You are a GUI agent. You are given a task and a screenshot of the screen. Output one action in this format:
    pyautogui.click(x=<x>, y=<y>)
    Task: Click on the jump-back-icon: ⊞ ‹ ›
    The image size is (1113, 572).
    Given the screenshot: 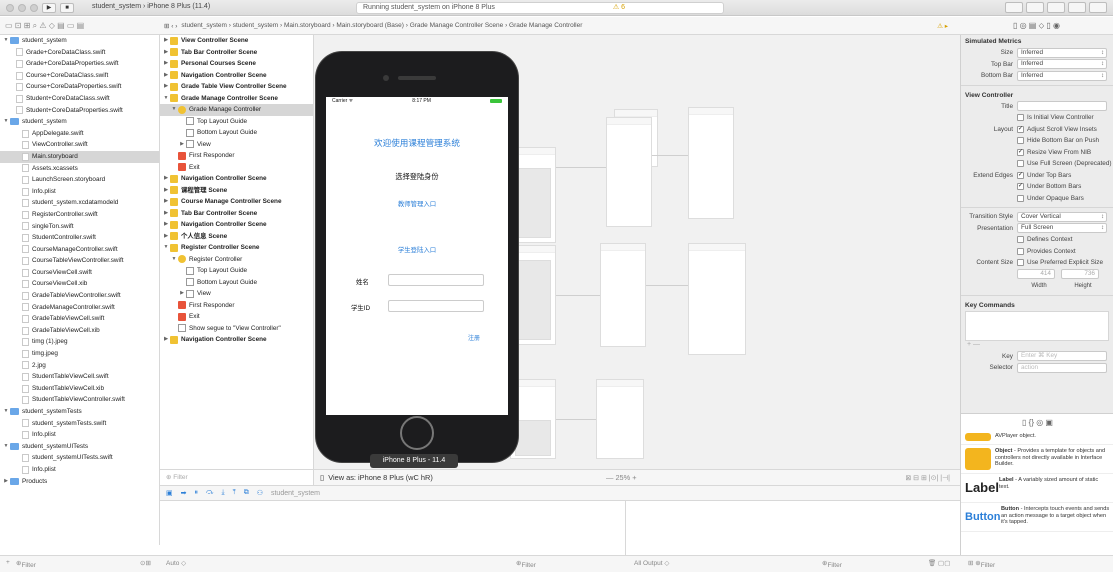 What is the action you would take?
    pyautogui.click(x=170, y=26)
    